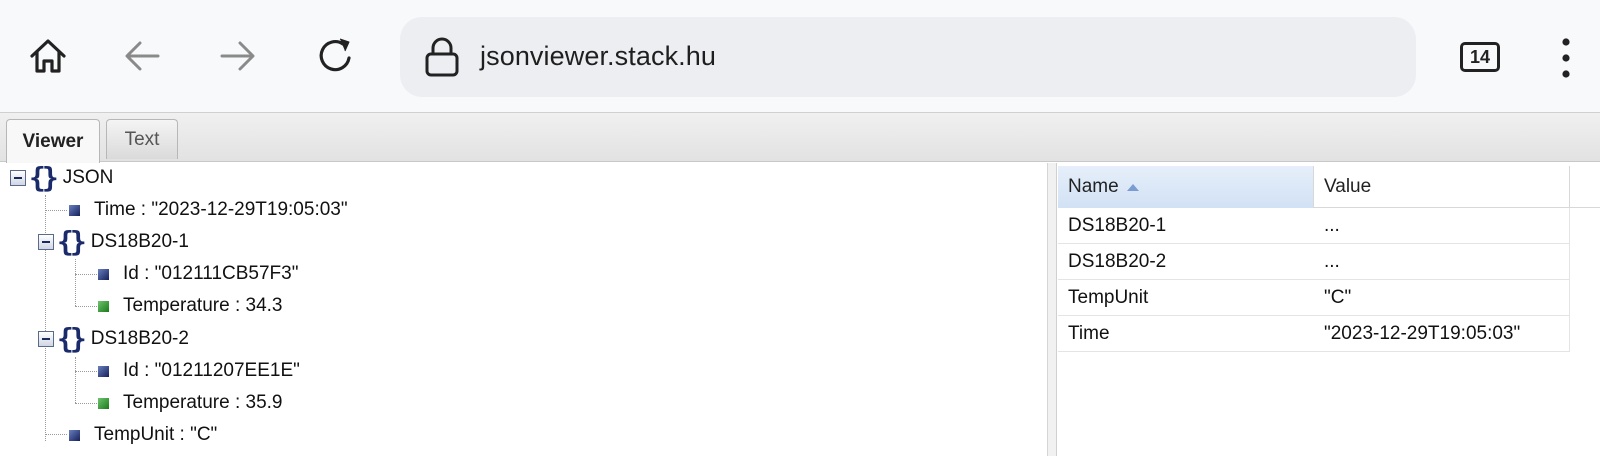  I want to click on sort-ascending-icon, so click(1132, 187).